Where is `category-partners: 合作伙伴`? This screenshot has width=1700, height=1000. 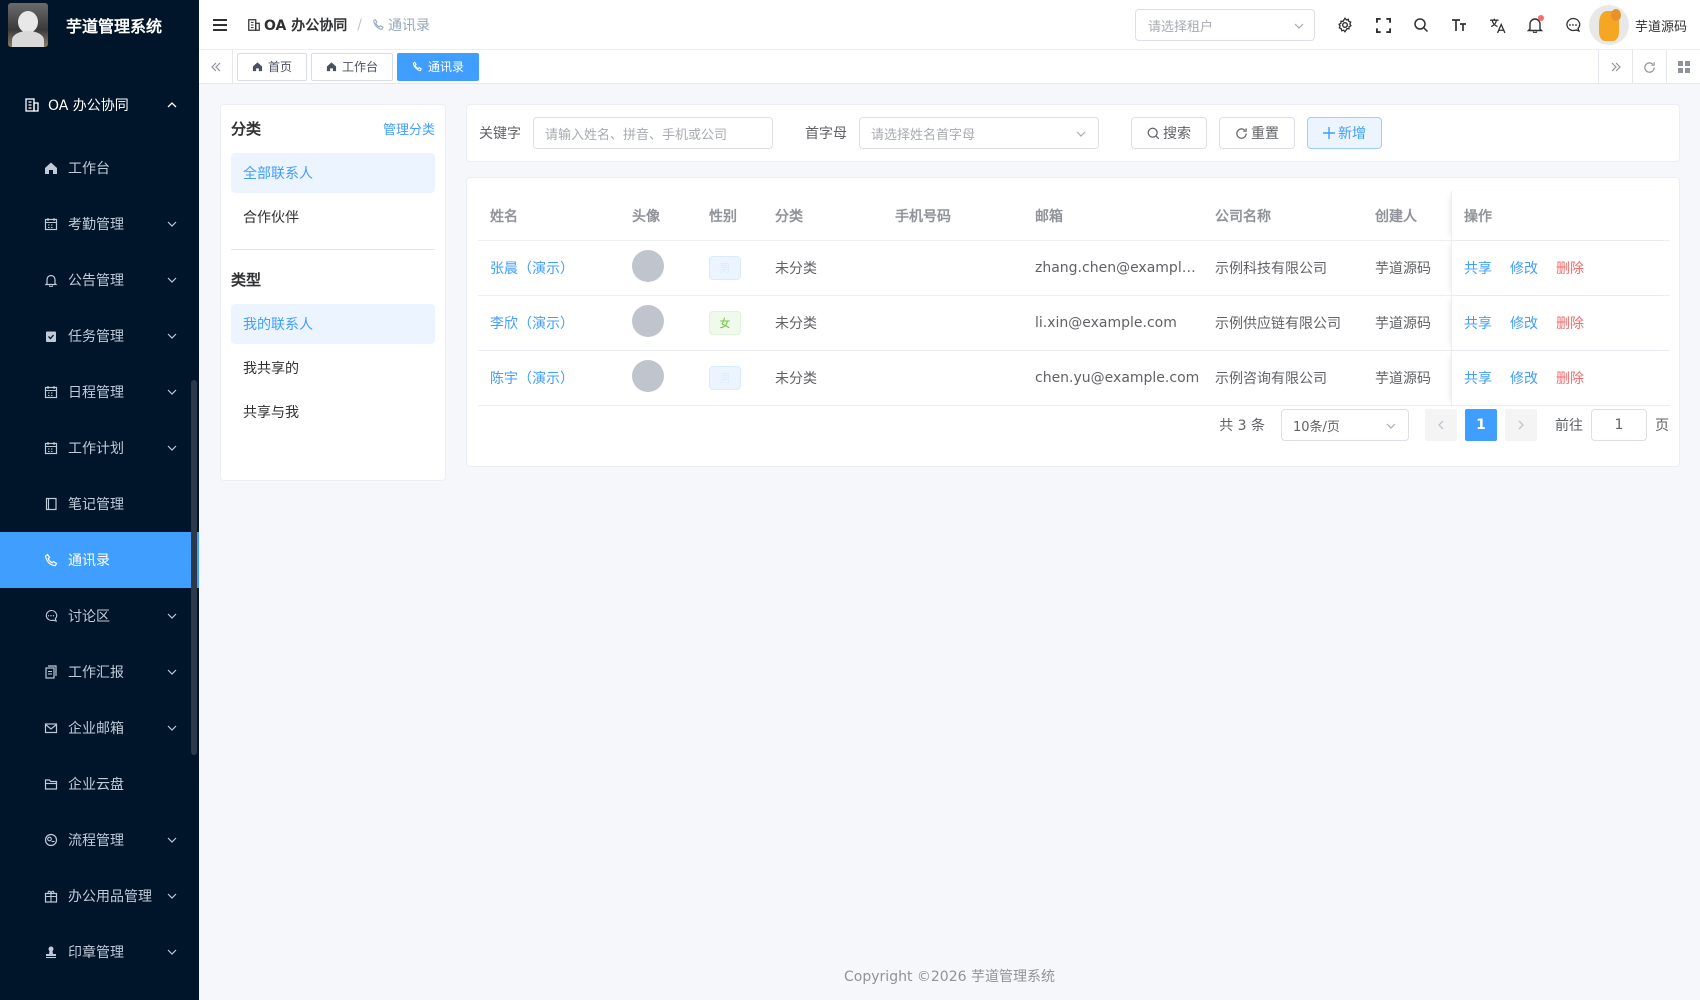
category-partners: 合作伙伴 is located at coordinates (333, 217).